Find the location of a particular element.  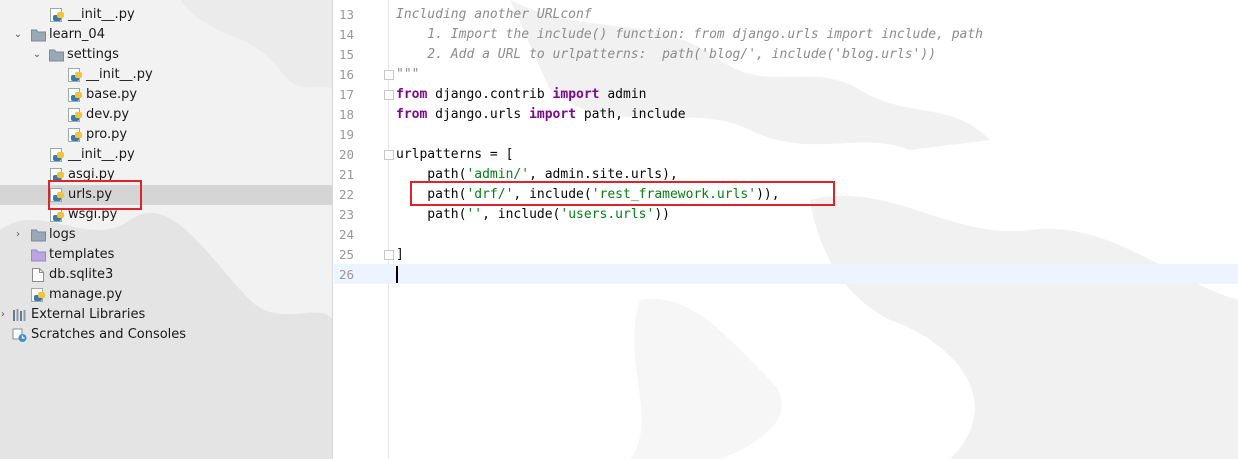

tree-item-label: base.py is located at coordinates (112, 94).